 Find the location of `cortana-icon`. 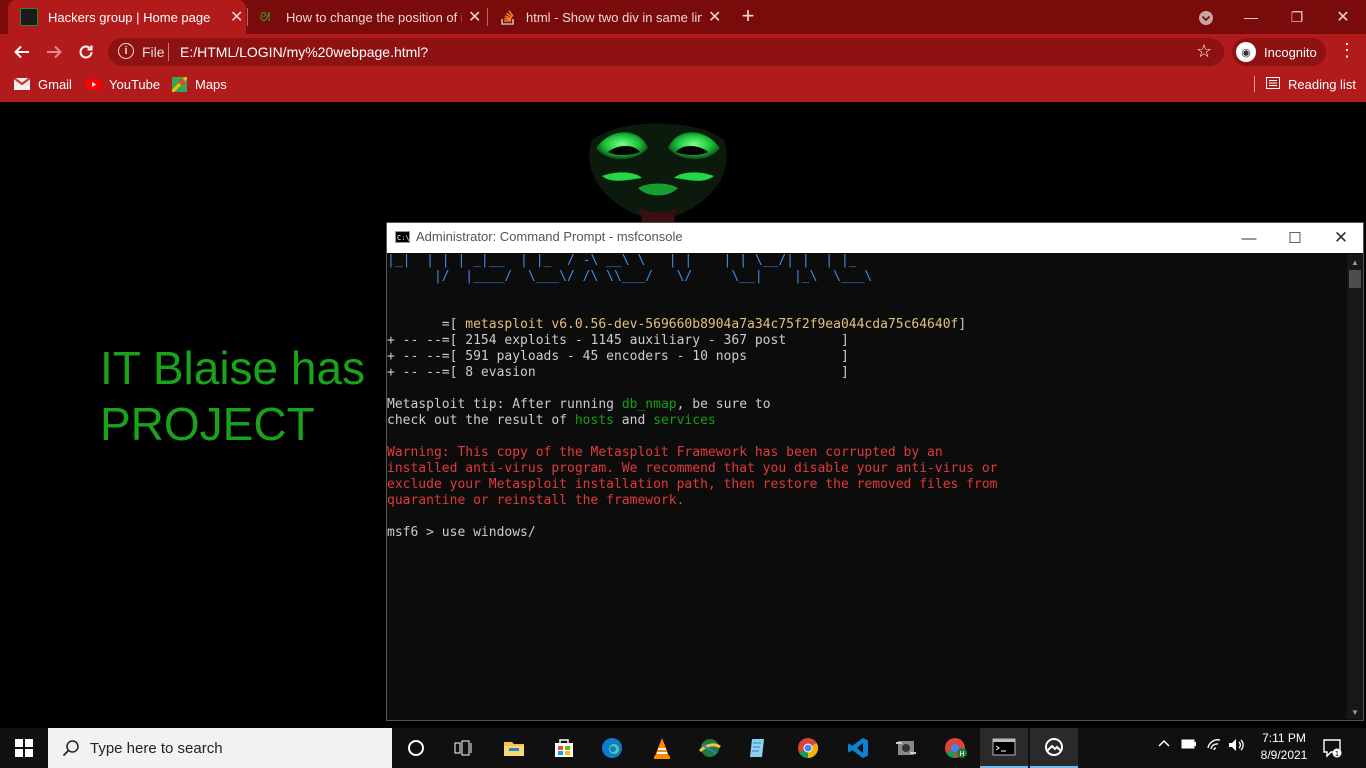

cortana-icon is located at coordinates (416, 748).